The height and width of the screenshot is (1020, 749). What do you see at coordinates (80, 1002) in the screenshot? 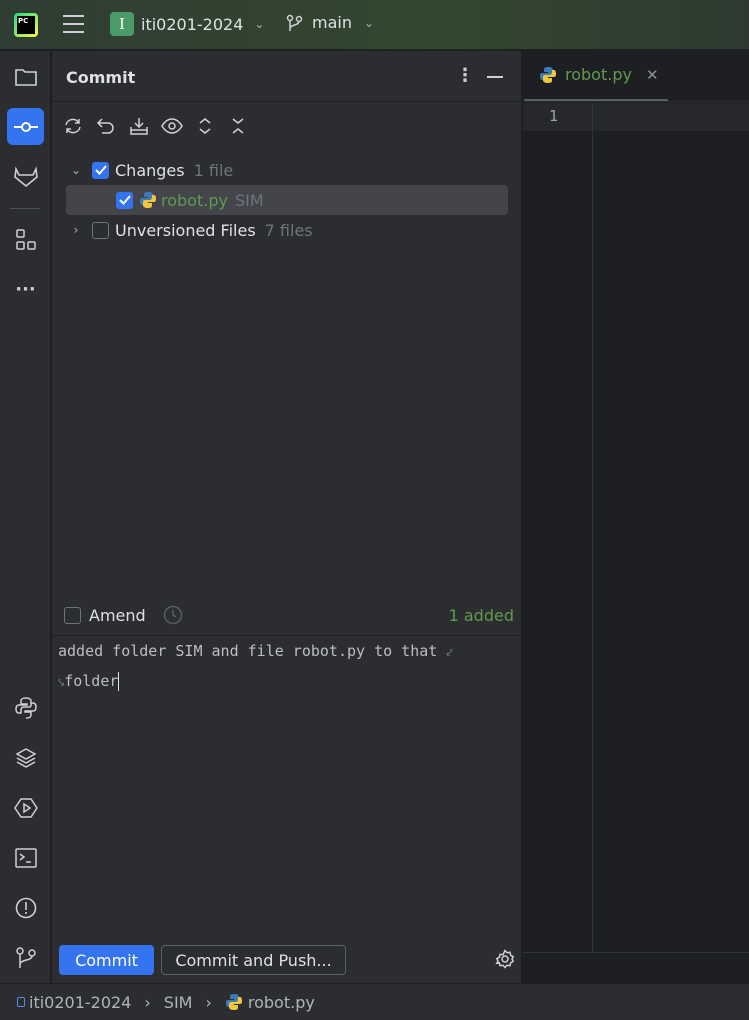
I see `breadcrumb-project: iti0201-2024` at bounding box center [80, 1002].